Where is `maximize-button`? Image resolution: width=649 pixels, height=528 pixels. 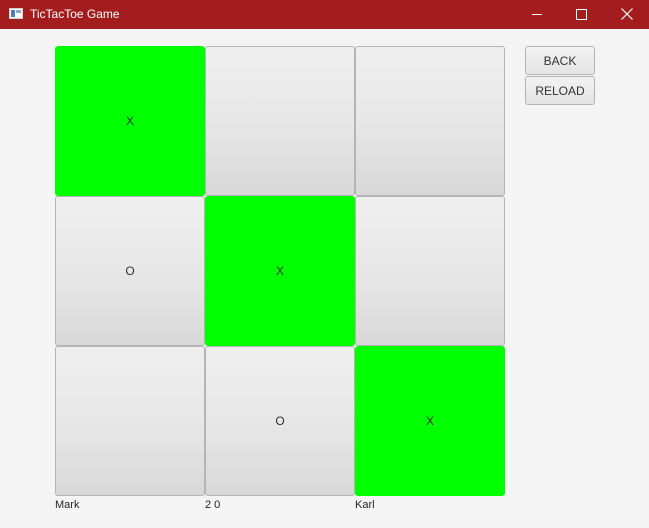
maximize-button is located at coordinates (581, 14).